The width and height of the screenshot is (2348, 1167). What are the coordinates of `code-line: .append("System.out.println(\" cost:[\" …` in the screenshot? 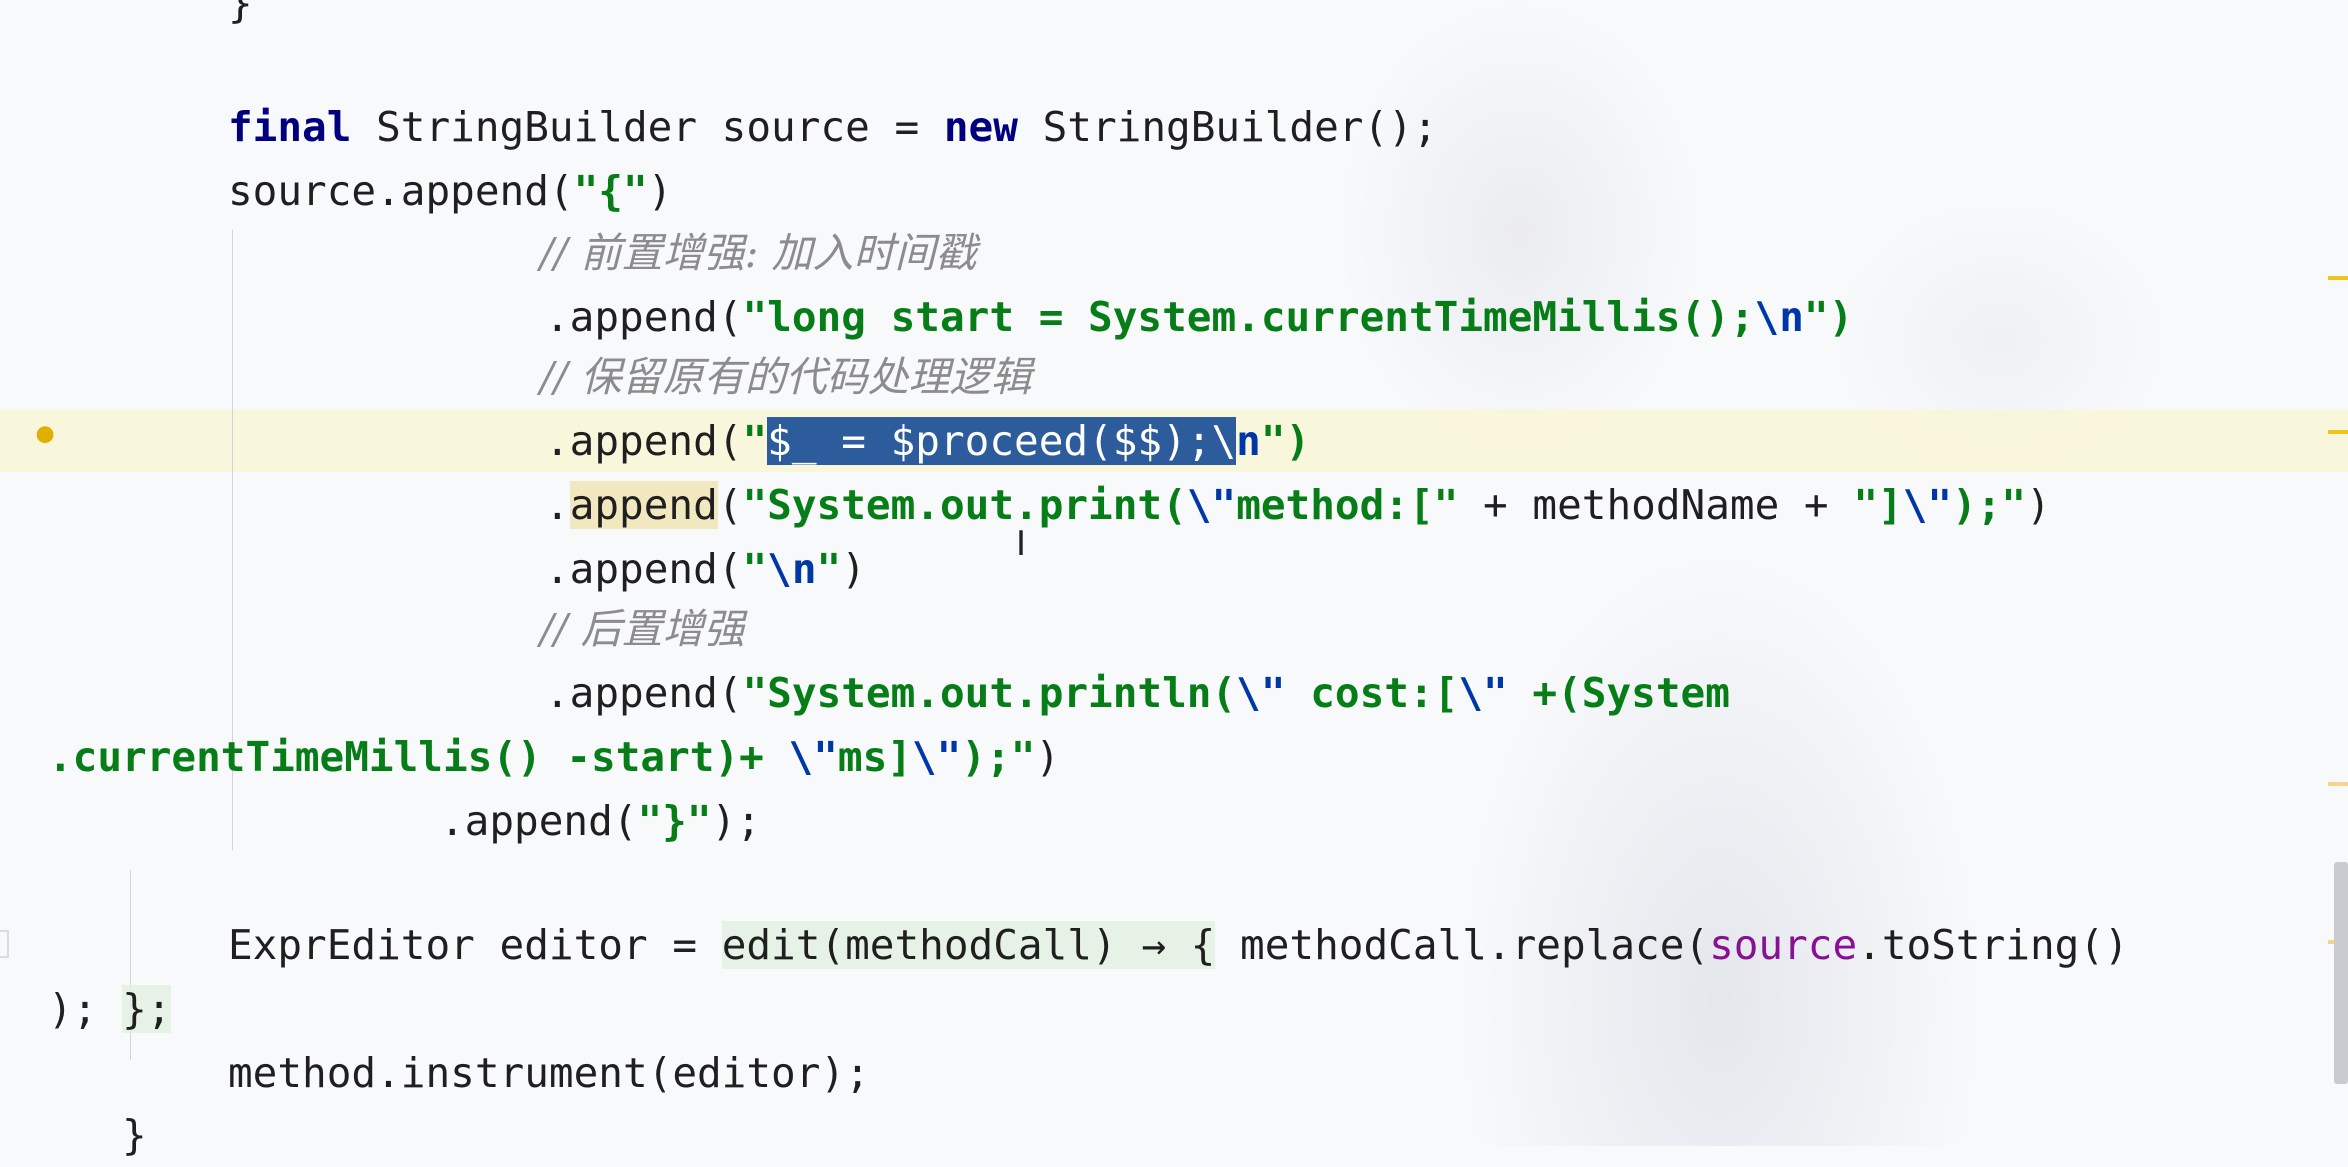 It's located at (1137, 693).